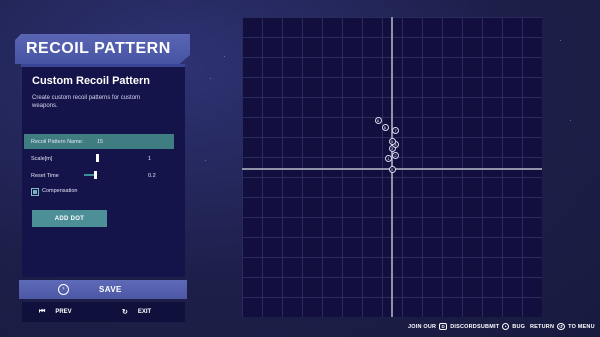 This screenshot has height=337, width=600. What do you see at coordinates (463, 326) in the screenshot?
I see `discord-label: DISCORD` at bounding box center [463, 326].